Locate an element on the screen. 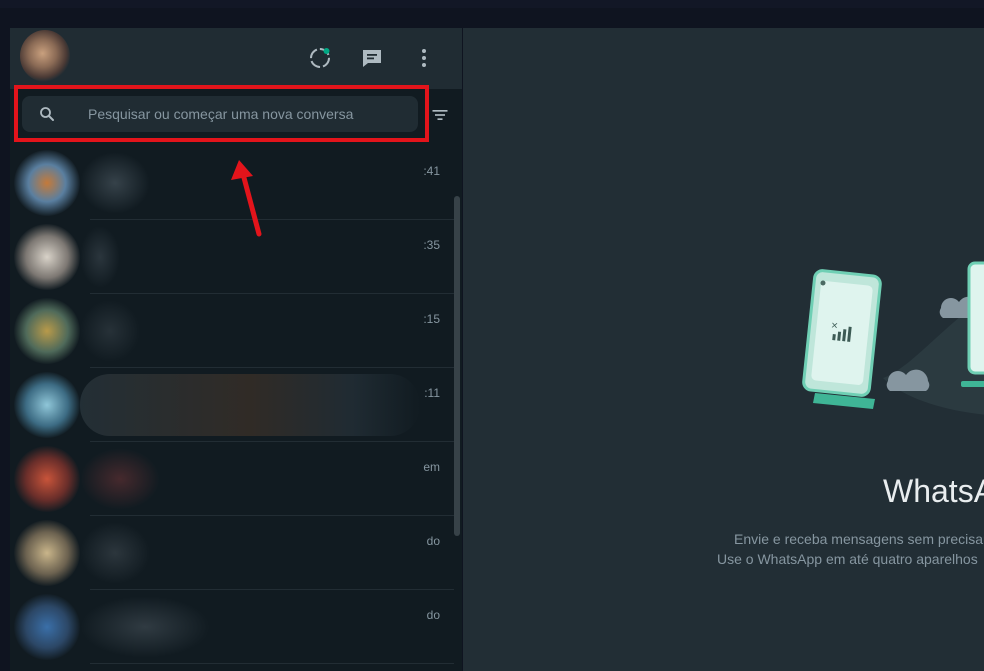 Image resolution: width=984 pixels, height=671 pixels. window-top-strip is located at coordinates (492, 18).